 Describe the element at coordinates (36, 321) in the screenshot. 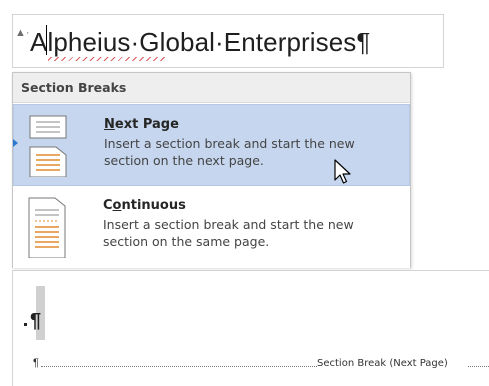

I see `empty-paragraph-mark: ¶` at that location.